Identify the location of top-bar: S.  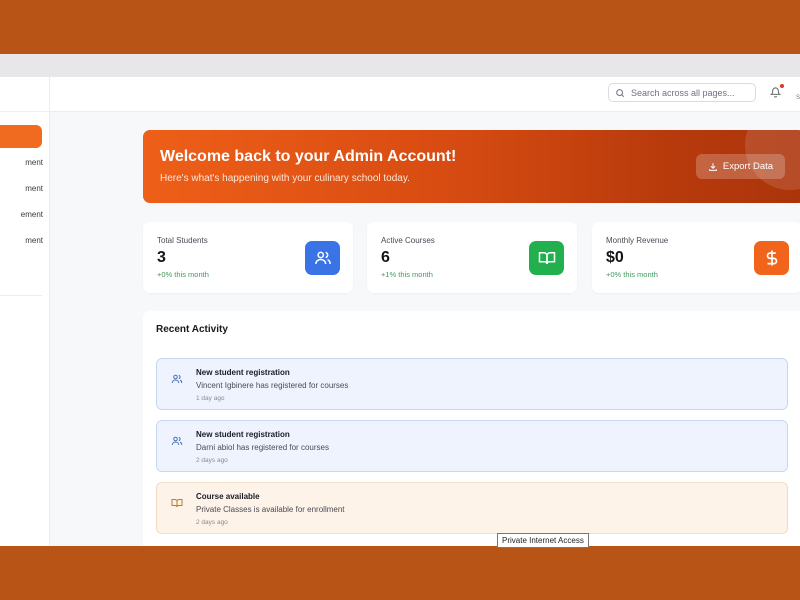
(425, 94).